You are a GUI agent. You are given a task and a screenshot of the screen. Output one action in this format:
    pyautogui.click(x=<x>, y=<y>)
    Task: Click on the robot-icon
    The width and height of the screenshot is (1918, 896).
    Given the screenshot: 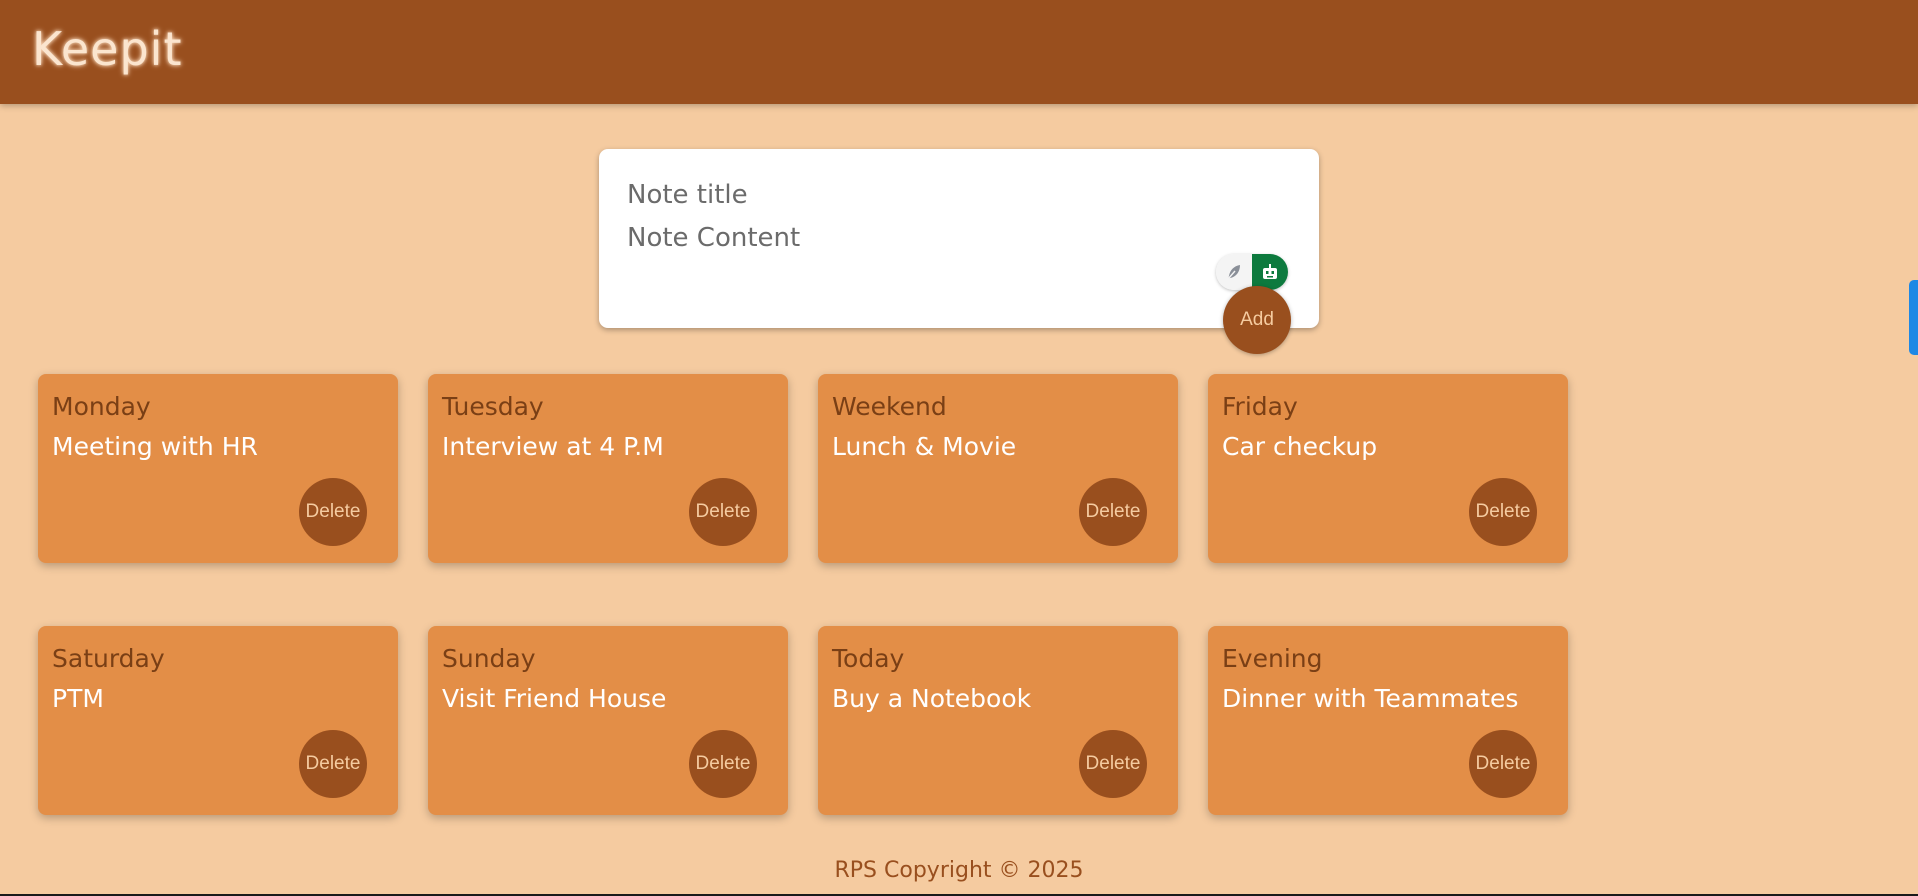 What is the action you would take?
    pyautogui.click(x=1270, y=272)
    